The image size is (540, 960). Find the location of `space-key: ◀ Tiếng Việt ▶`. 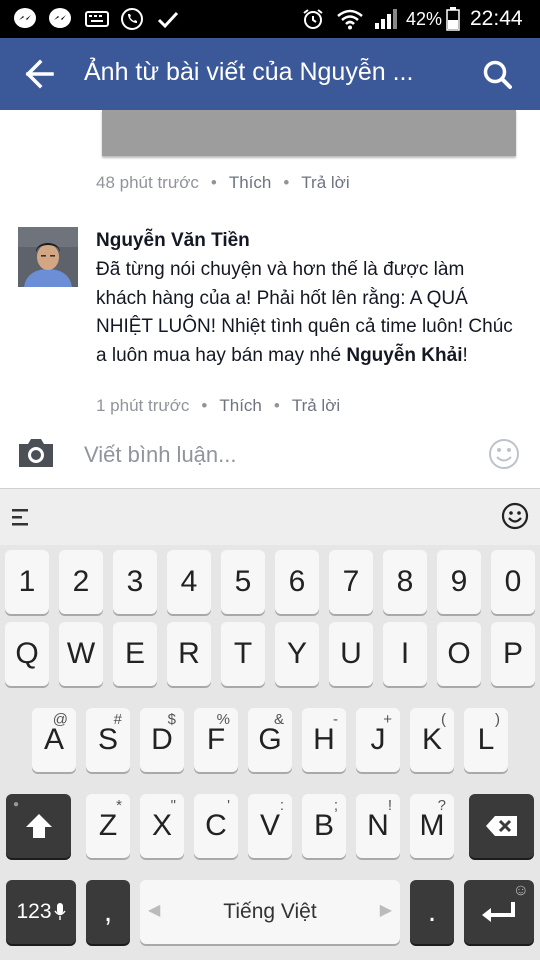

space-key: ◀ Tiếng Việt ▶ is located at coordinates (270, 912).